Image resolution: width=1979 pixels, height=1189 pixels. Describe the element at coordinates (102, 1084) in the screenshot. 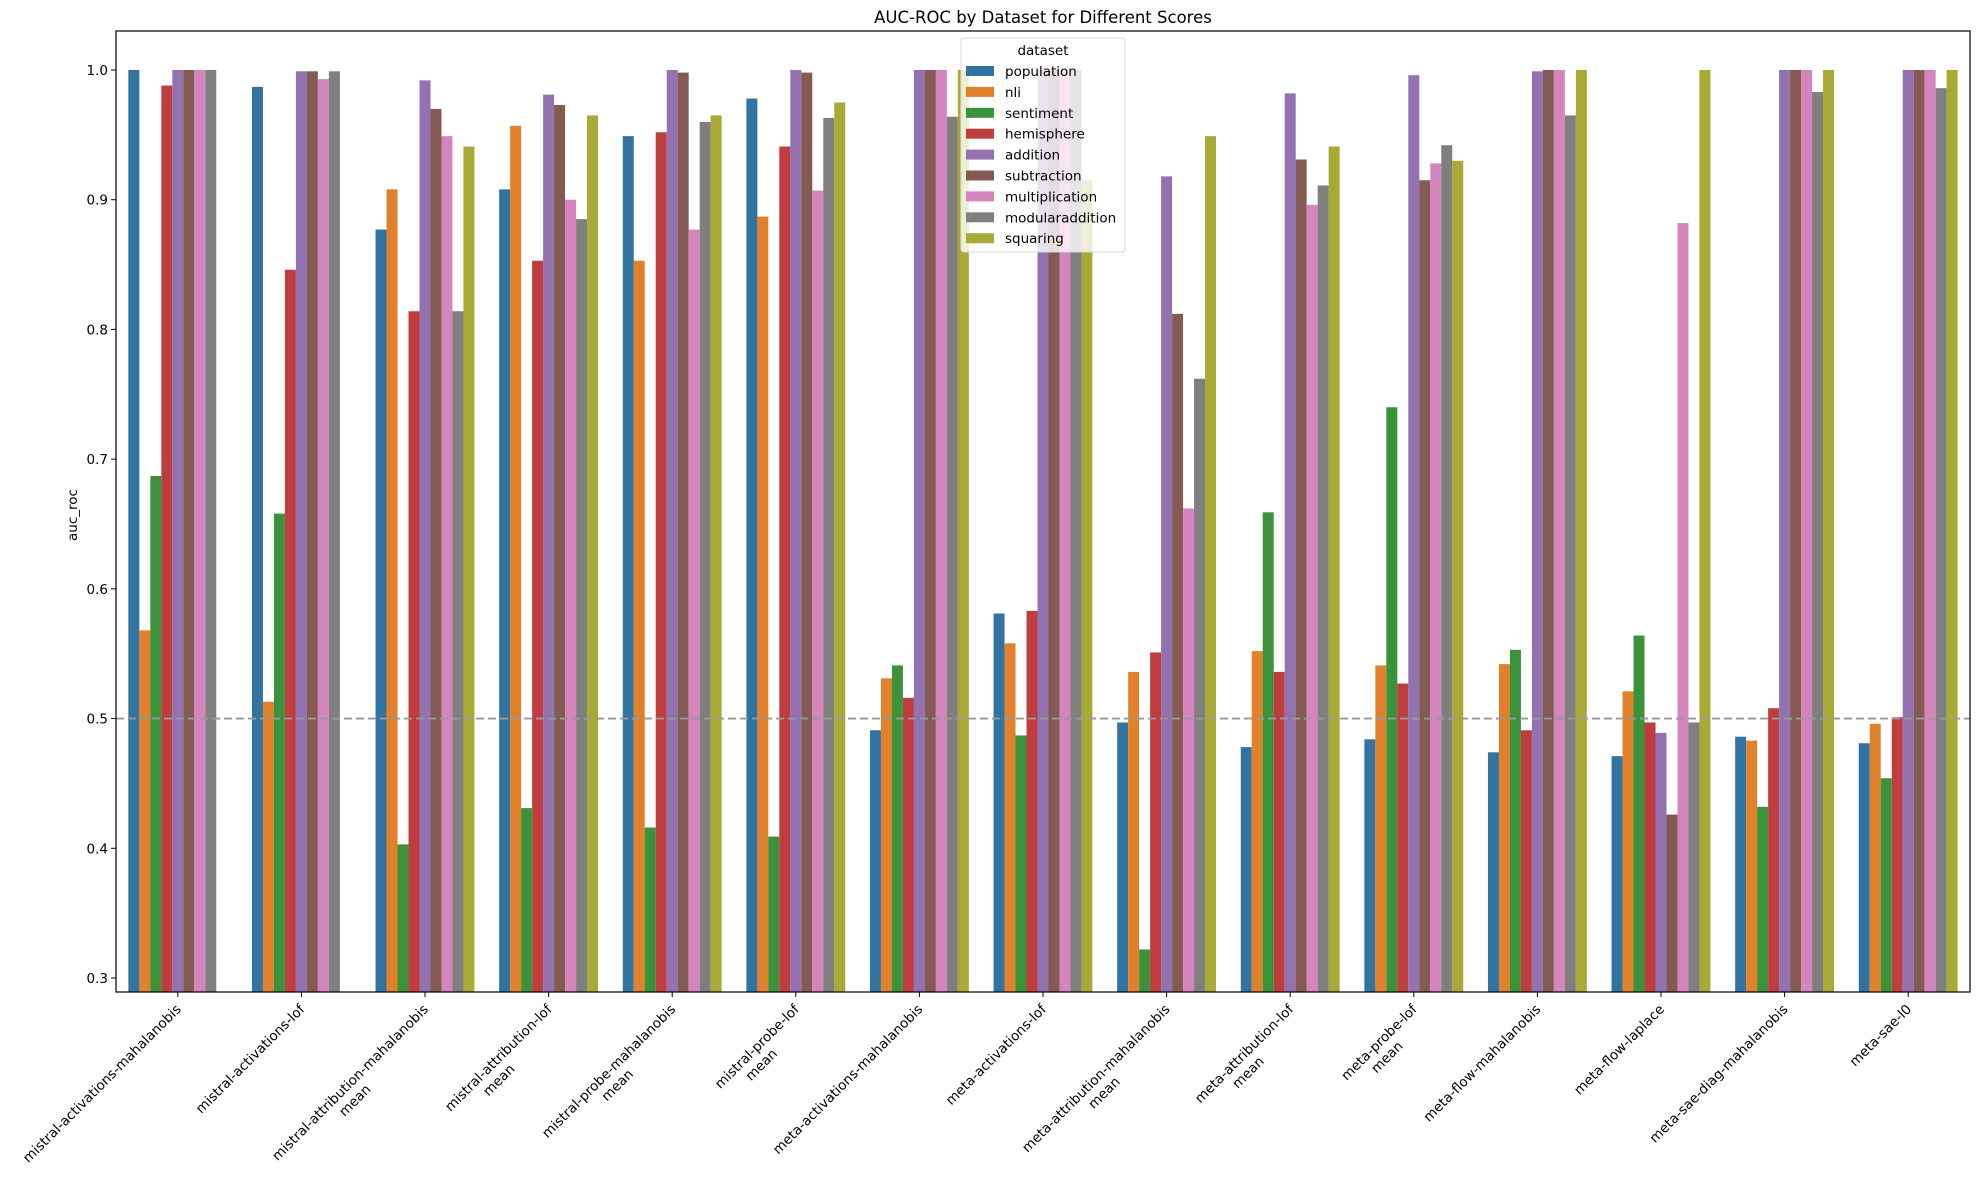

I see `x-tick-label: mistral-activations-mahalanobis` at that location.